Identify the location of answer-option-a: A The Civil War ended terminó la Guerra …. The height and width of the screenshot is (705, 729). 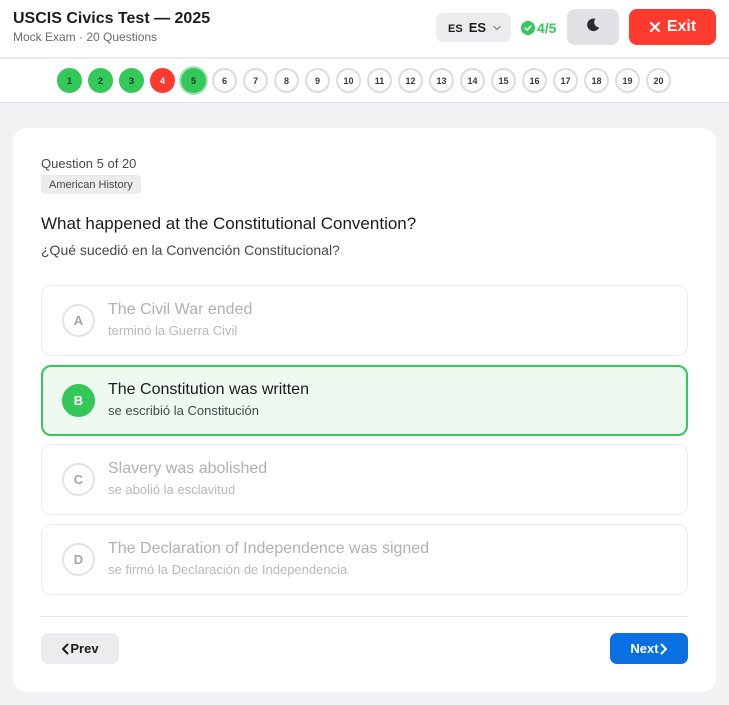
(364, 320).